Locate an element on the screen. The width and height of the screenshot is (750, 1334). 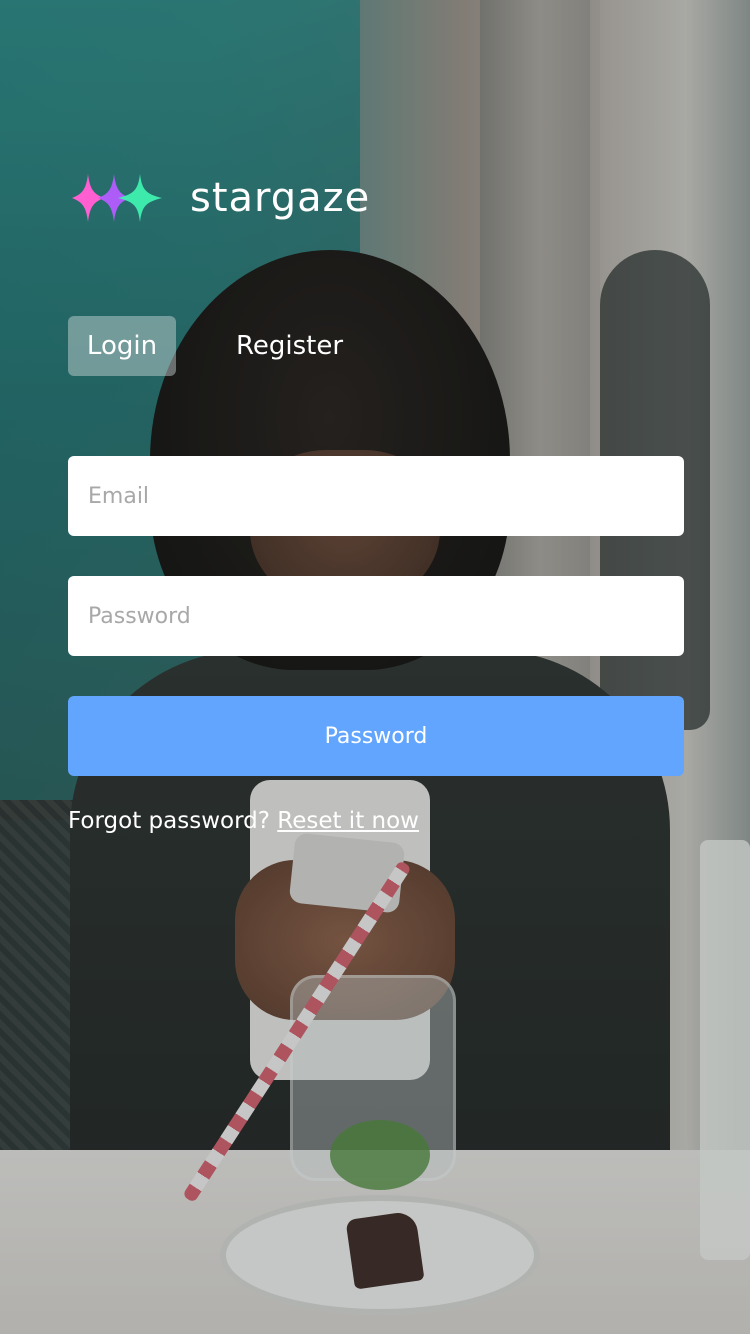
reset-password-link: Reset it now is located at coordinates (348, 821).